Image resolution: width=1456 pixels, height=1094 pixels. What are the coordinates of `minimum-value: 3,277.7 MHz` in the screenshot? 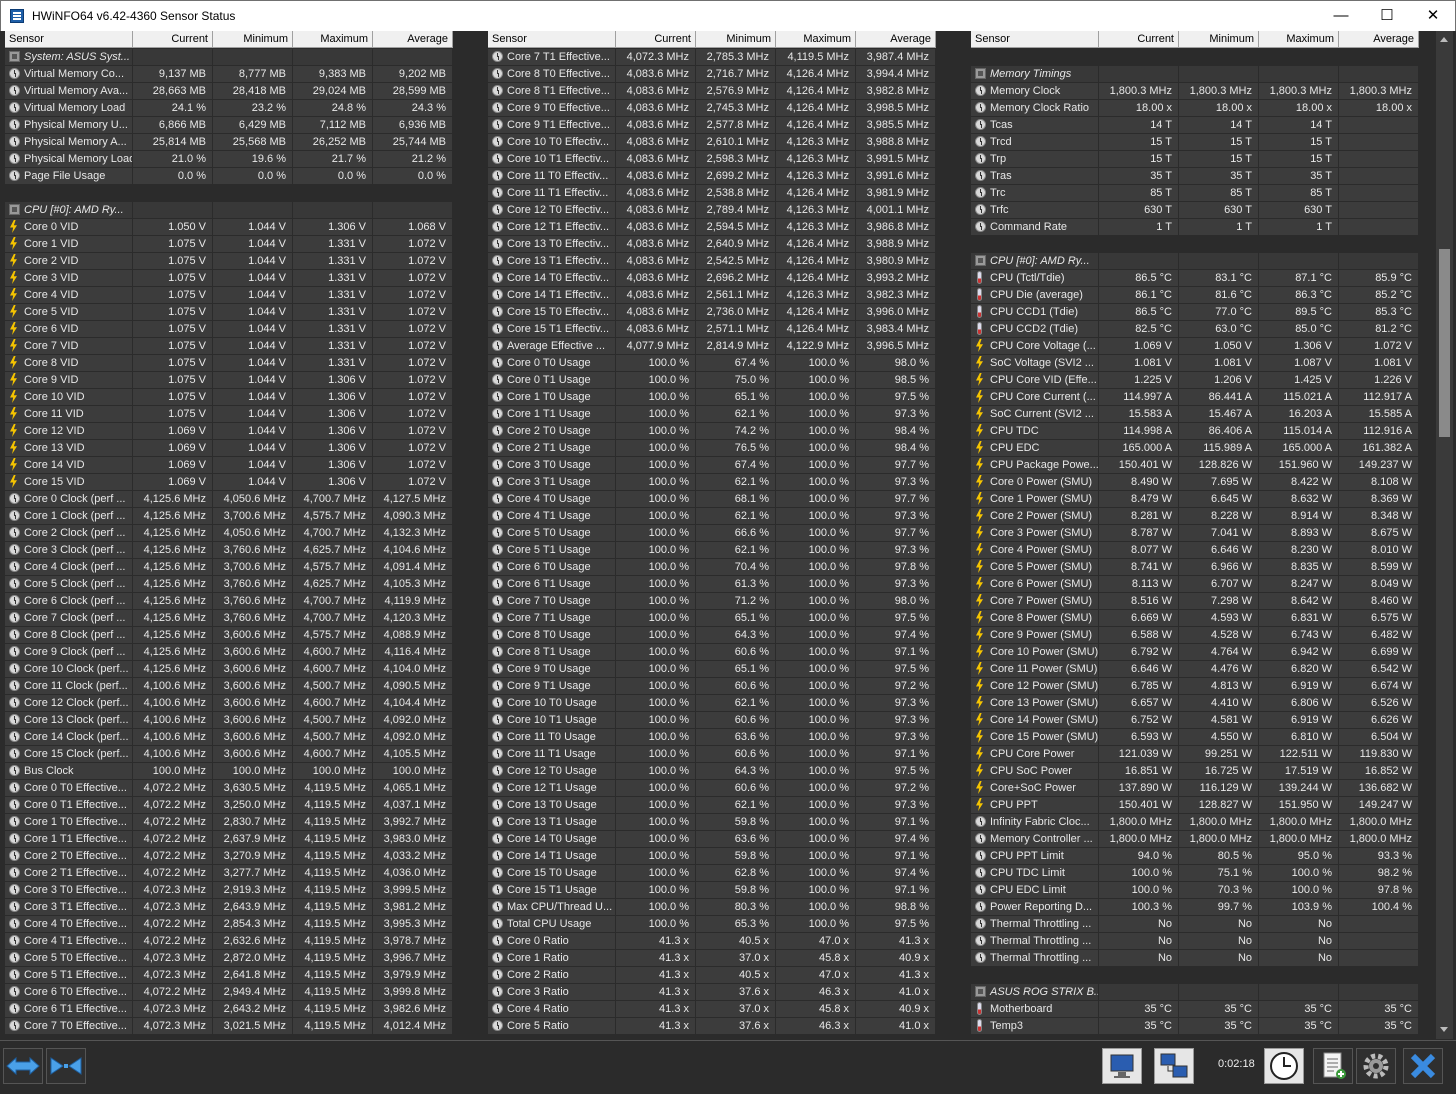 It's located at (252, 873).